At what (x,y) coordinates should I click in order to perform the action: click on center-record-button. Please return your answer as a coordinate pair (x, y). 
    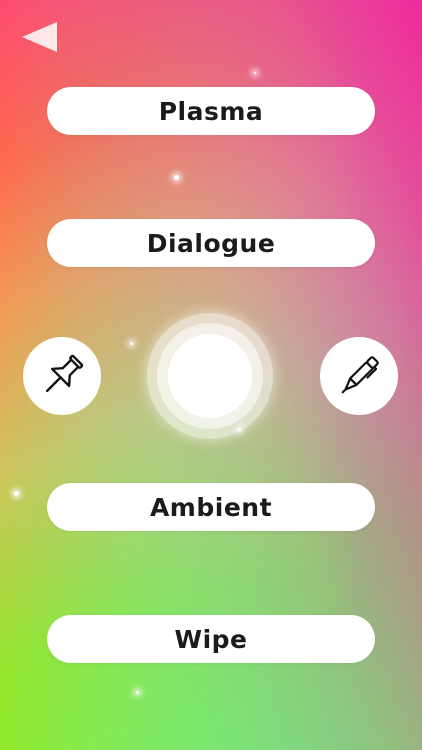
    Looking at the image, I should click on (210, 376).